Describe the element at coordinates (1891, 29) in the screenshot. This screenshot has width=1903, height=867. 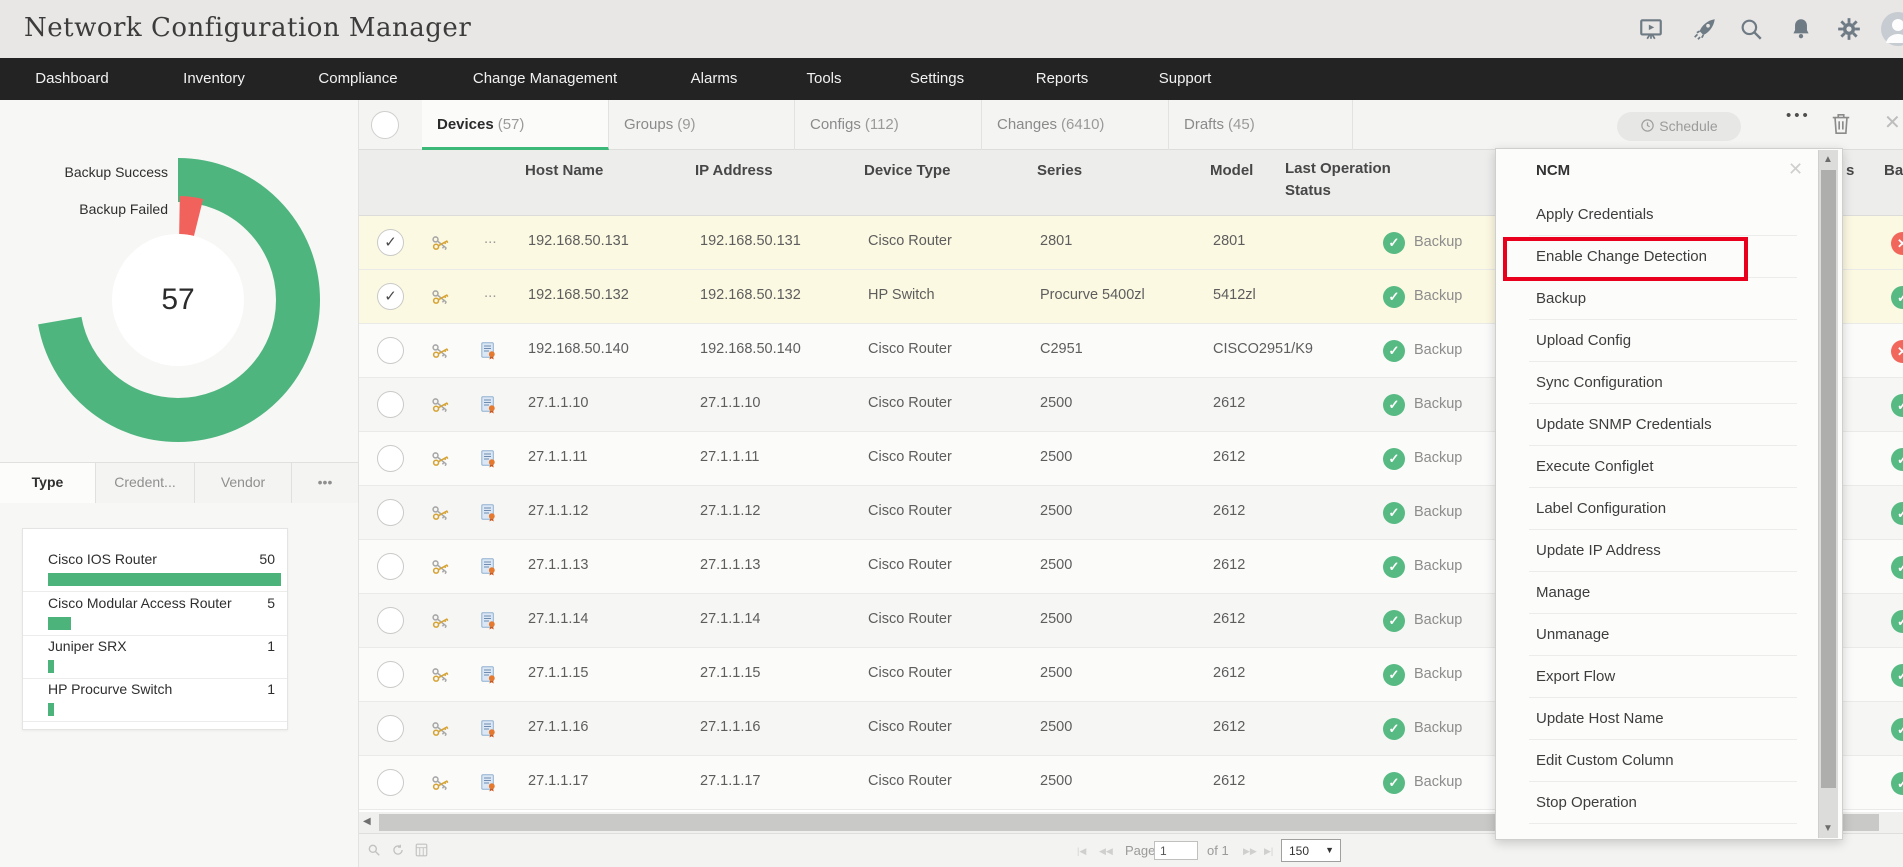
I see `user-avatar` at that location.